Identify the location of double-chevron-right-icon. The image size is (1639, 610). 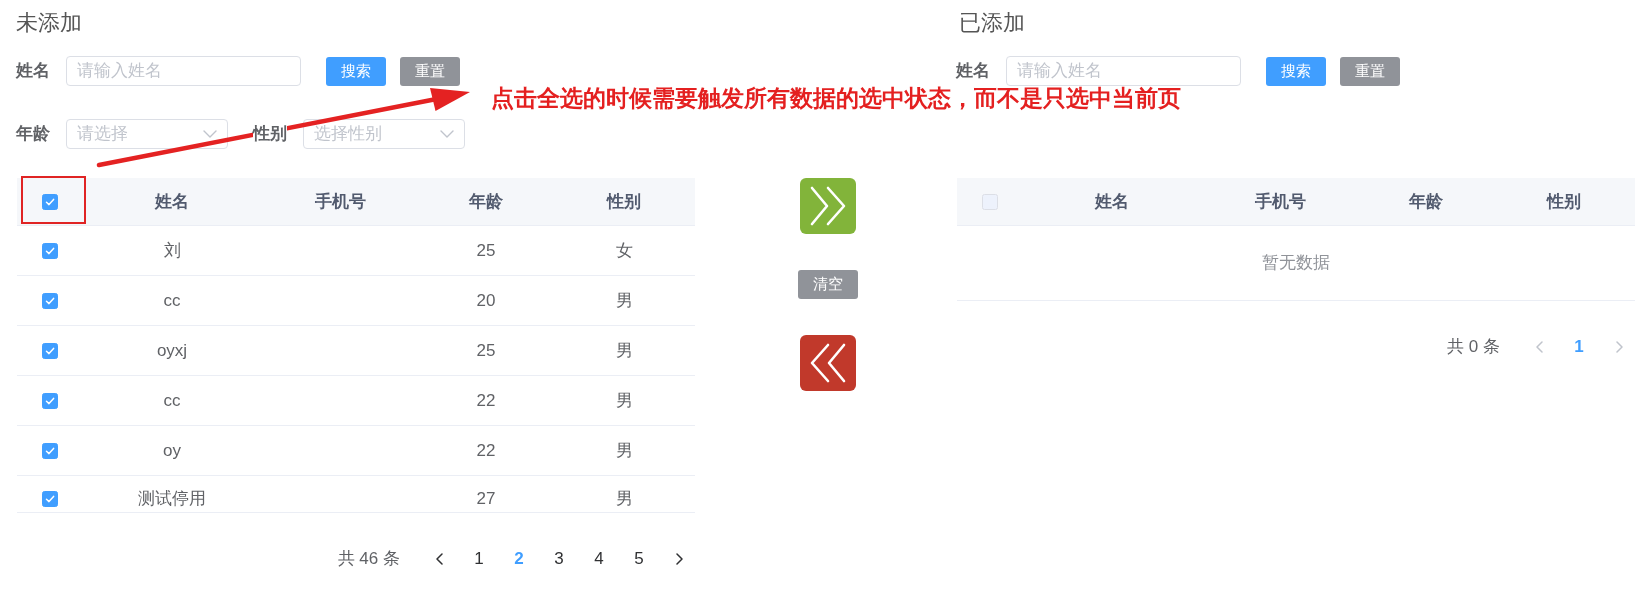
(828, 206).